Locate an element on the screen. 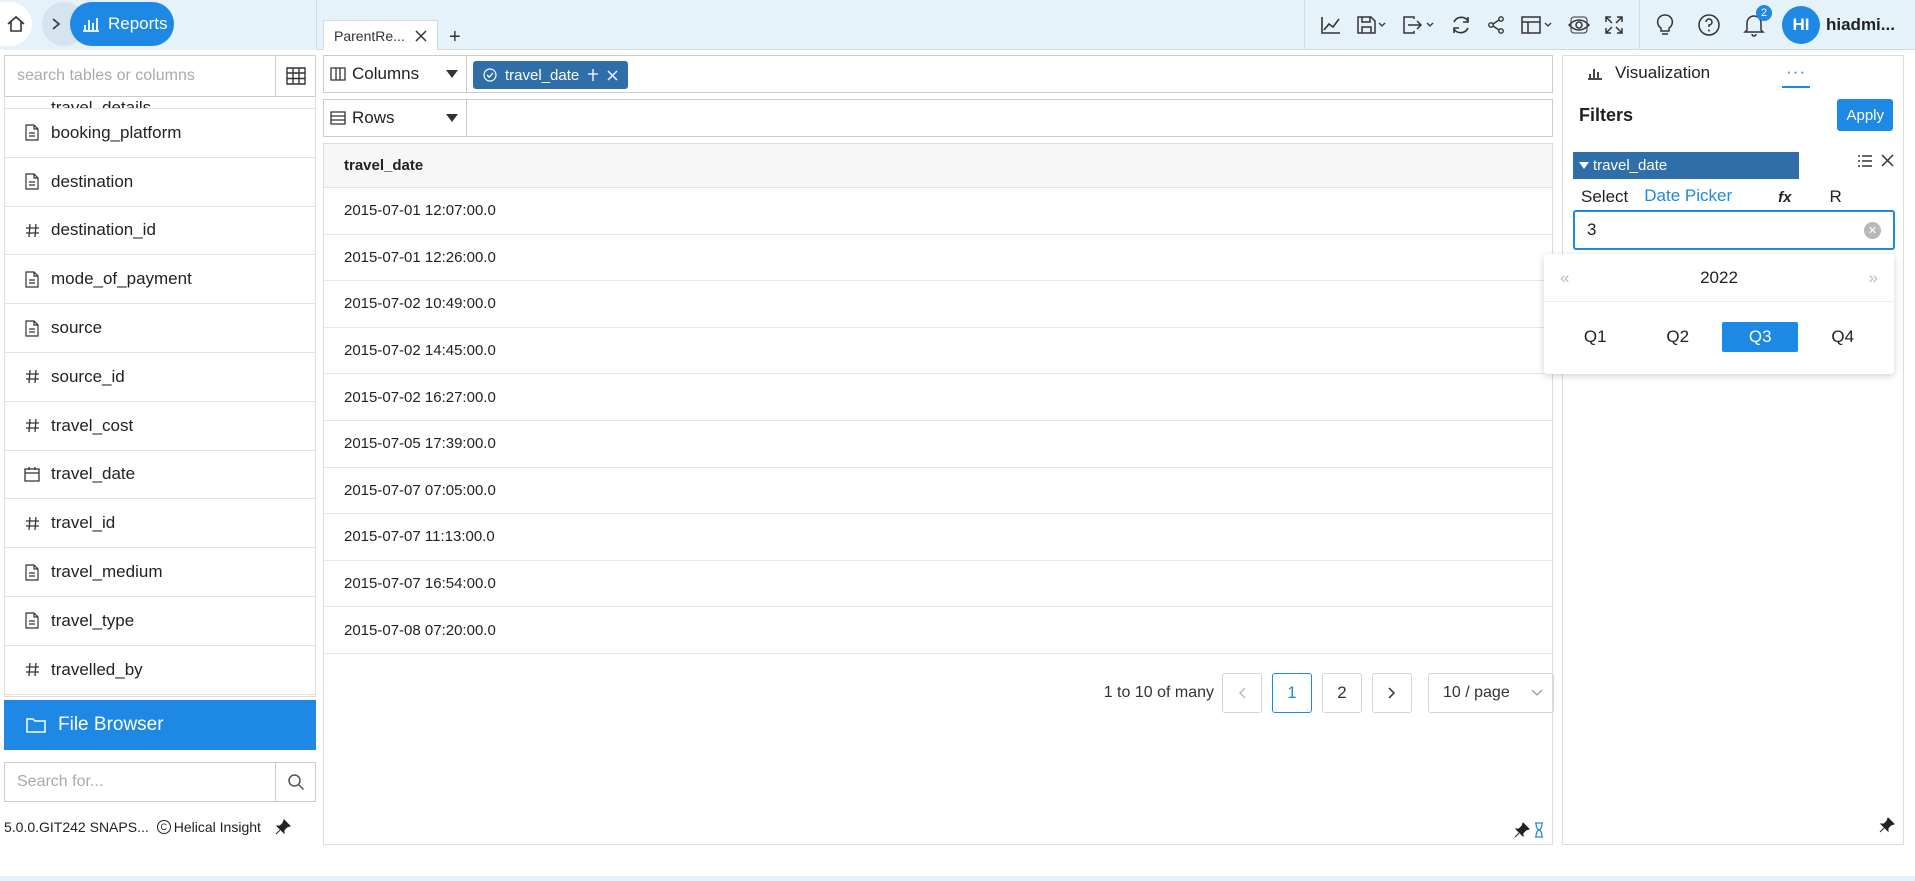 The width and height of the screenshot is (1915, 881). table-row: 2015-07-08 07:20:00.0 is located at coordinates (938, 630).